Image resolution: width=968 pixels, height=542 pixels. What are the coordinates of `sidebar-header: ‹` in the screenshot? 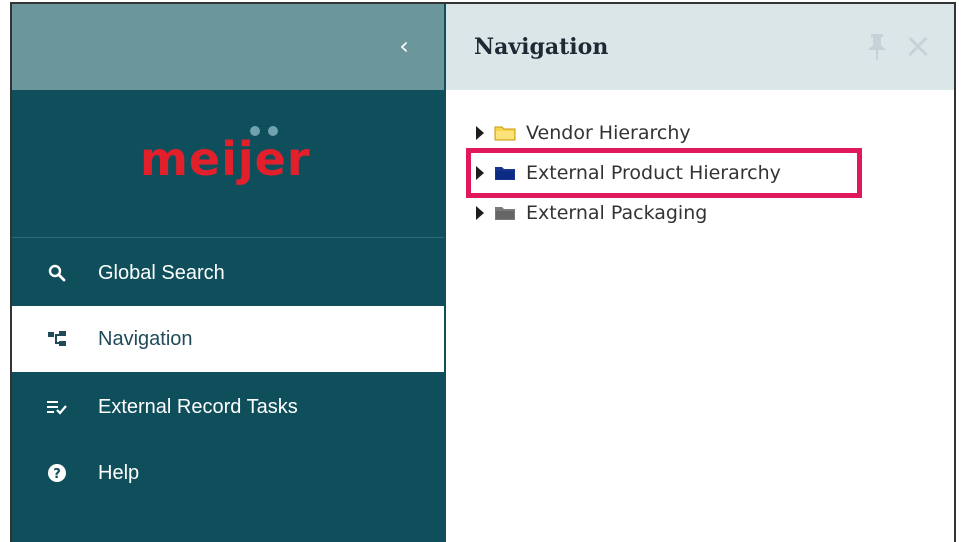 It's located at (228, 47).